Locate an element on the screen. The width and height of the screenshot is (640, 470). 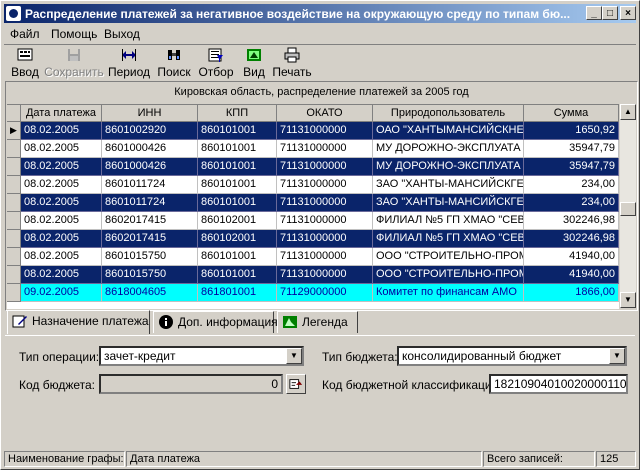
view-button: Вид is located at coordinates (254, 65).